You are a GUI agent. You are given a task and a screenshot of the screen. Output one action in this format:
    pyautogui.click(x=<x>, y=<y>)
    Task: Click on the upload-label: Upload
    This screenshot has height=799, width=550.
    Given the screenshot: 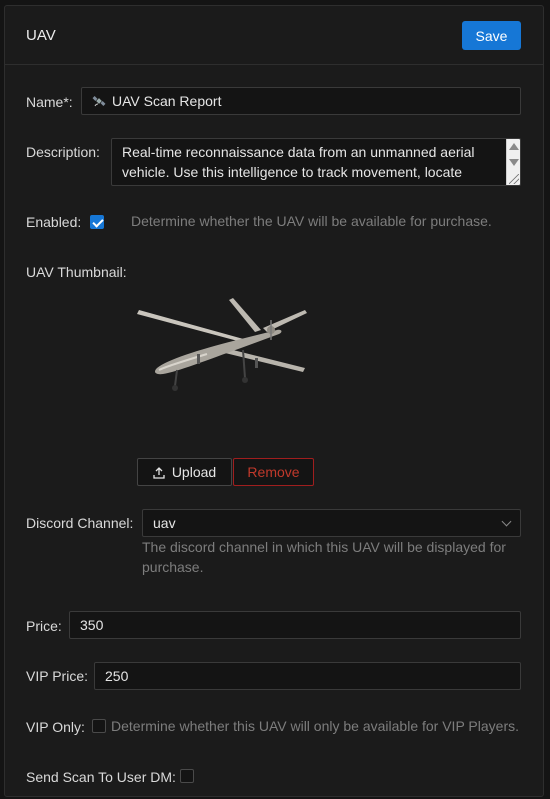 What is the action you would take?
    pyautogui.click(x=194, y=472)
    